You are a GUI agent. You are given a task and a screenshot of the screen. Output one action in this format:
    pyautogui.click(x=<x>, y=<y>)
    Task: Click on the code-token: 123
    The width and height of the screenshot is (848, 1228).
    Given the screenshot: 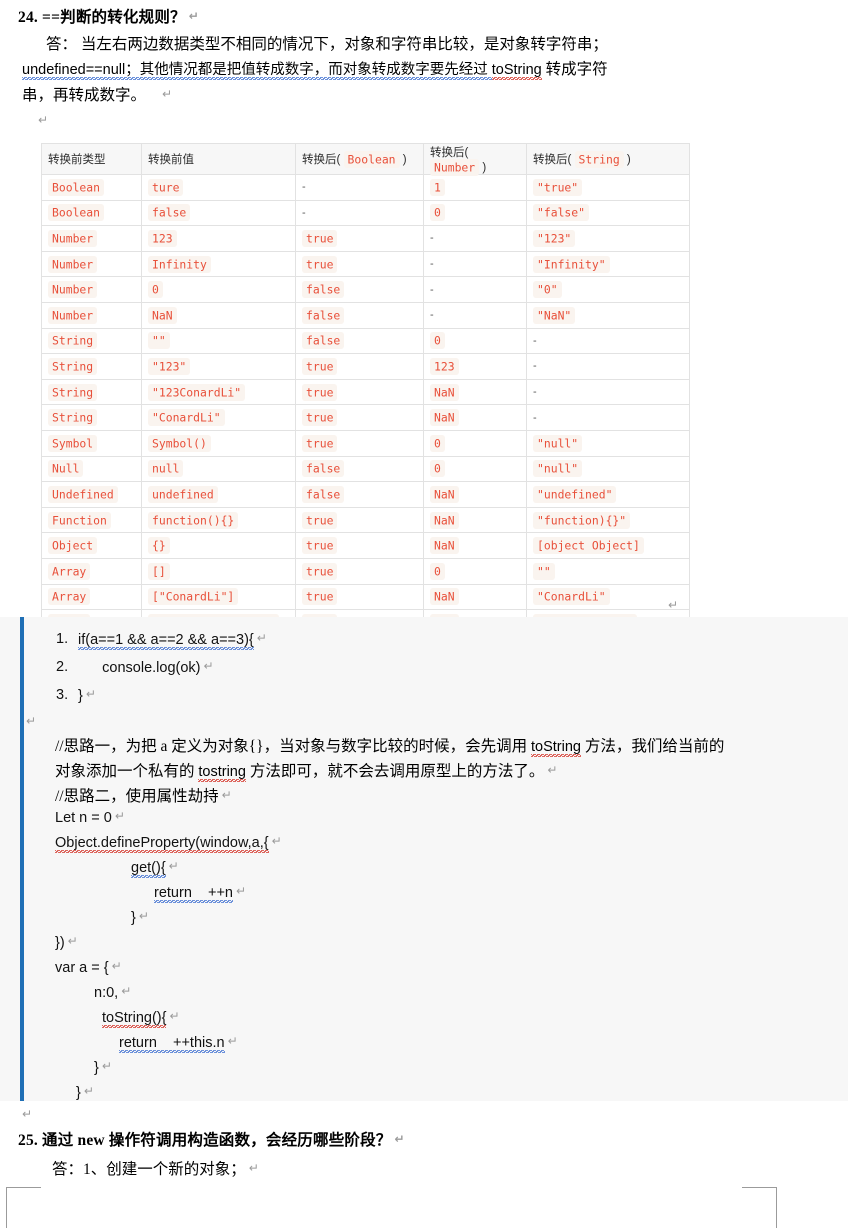 What is the action you would take?
    pyautogui.click(x=444, y=366)
    